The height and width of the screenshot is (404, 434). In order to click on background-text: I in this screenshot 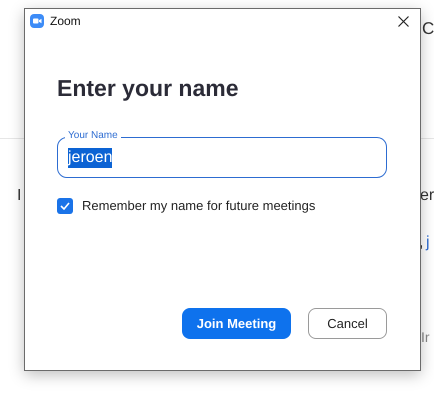, I will do `click(19, 196)`.